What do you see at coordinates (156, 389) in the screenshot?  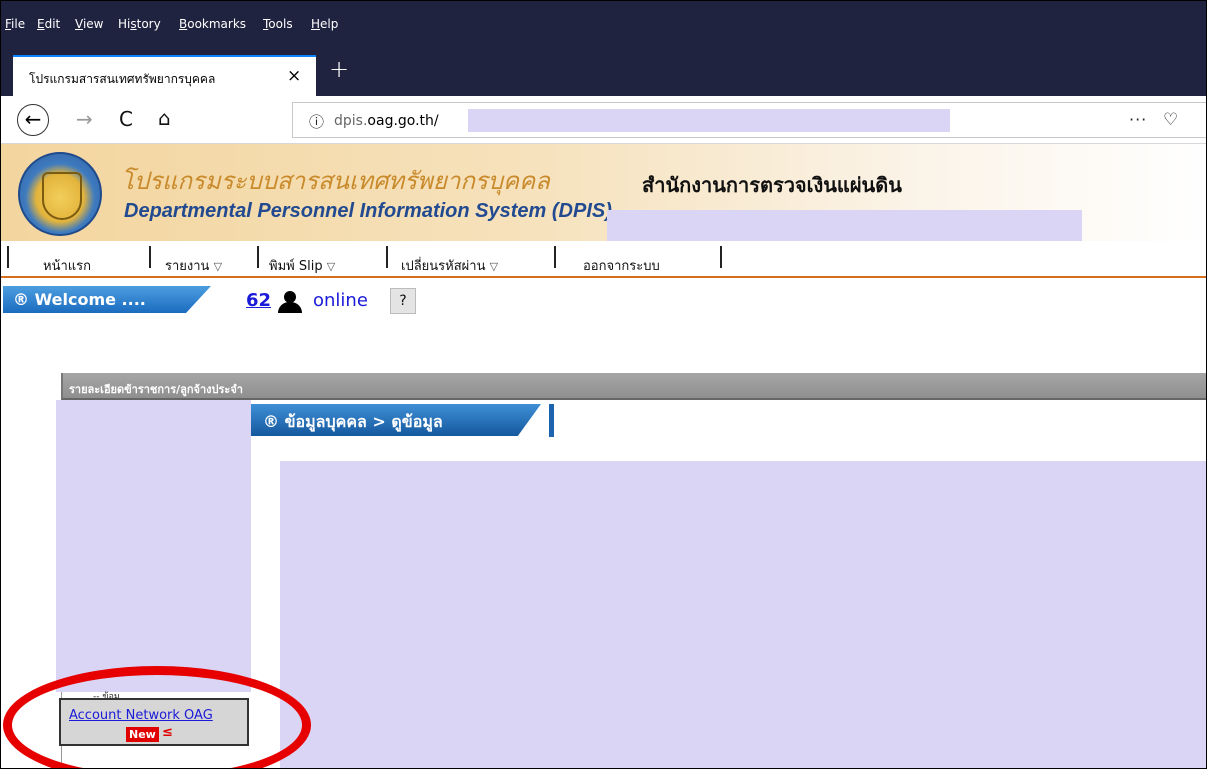 I see `section-title: รายละเอียดข้าราชการ/ลูกจ้างประจำ` at bounding box center [156, 389].